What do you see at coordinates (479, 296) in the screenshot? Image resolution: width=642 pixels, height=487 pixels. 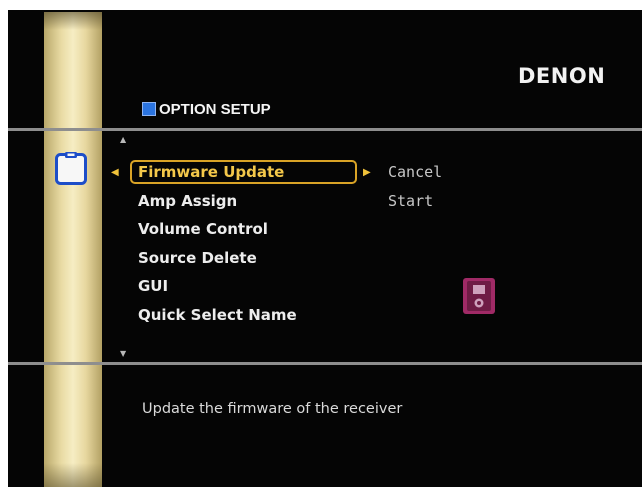 I see `portable-player-icon` at bounding box center [479, 296].